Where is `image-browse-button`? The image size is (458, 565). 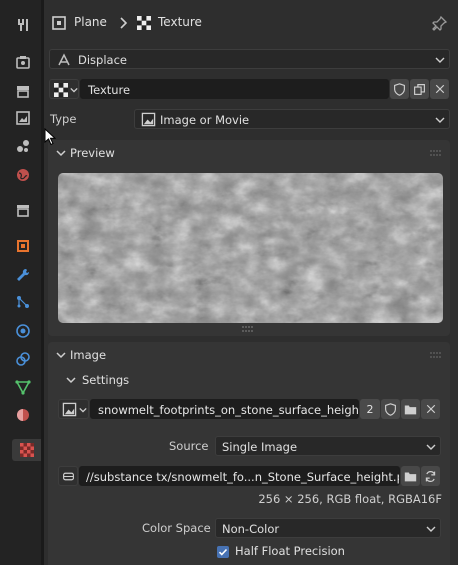 image-browse-button is located at coordinates (73, 409).